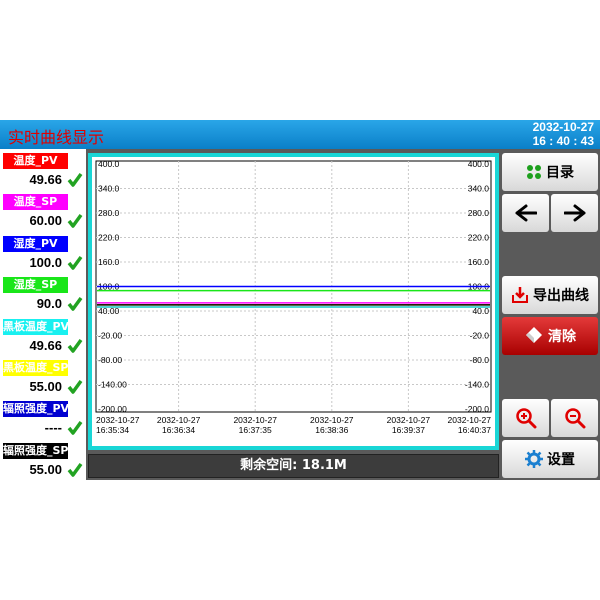 Image resolution: width=600 pixels, height=600 pixels. Describe the element at coordinates (35, 202) in the screenshot. I see `param-label: 温度_SP` at that location.